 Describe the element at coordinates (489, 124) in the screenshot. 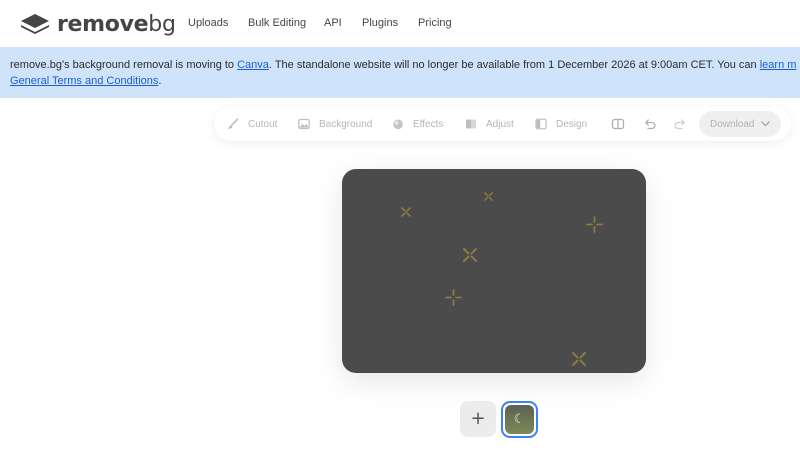

I see `tool-adjust: Adjust` at that location.